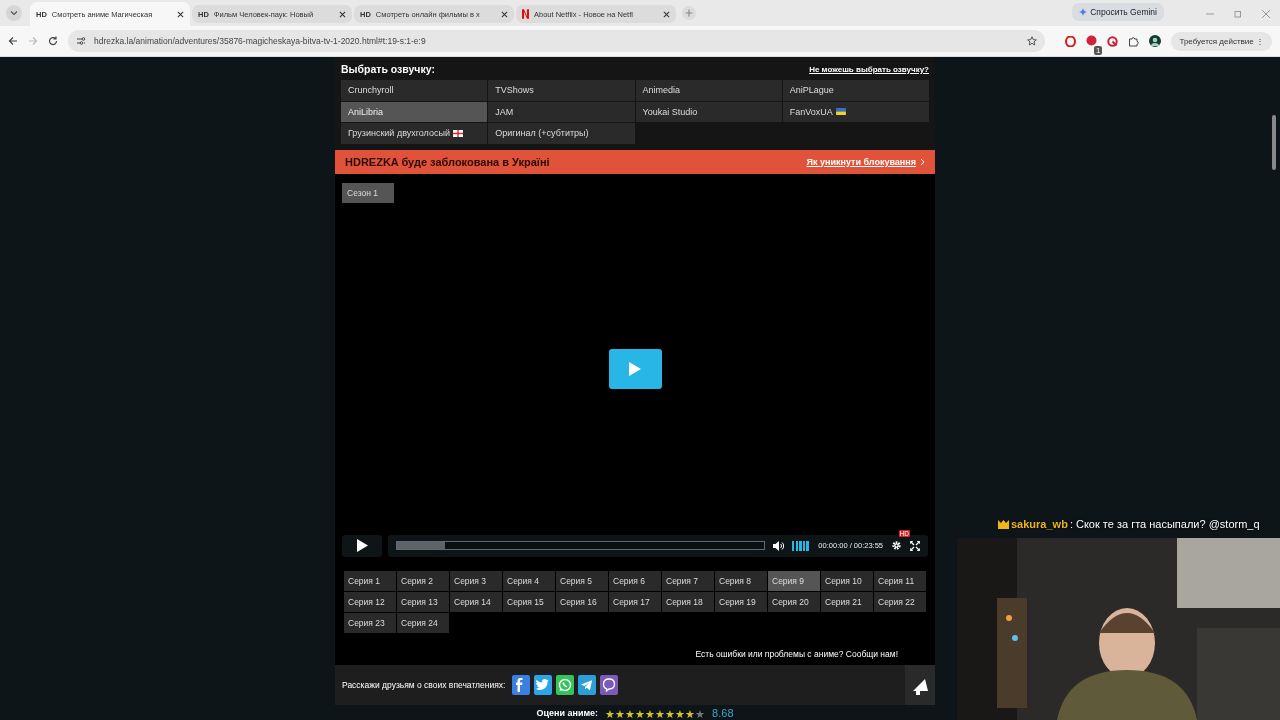 Image resolution: width=1280 pixels, height=720 pixels. I want to click on rating-label: Оцени аниме:, so click(567, 713).